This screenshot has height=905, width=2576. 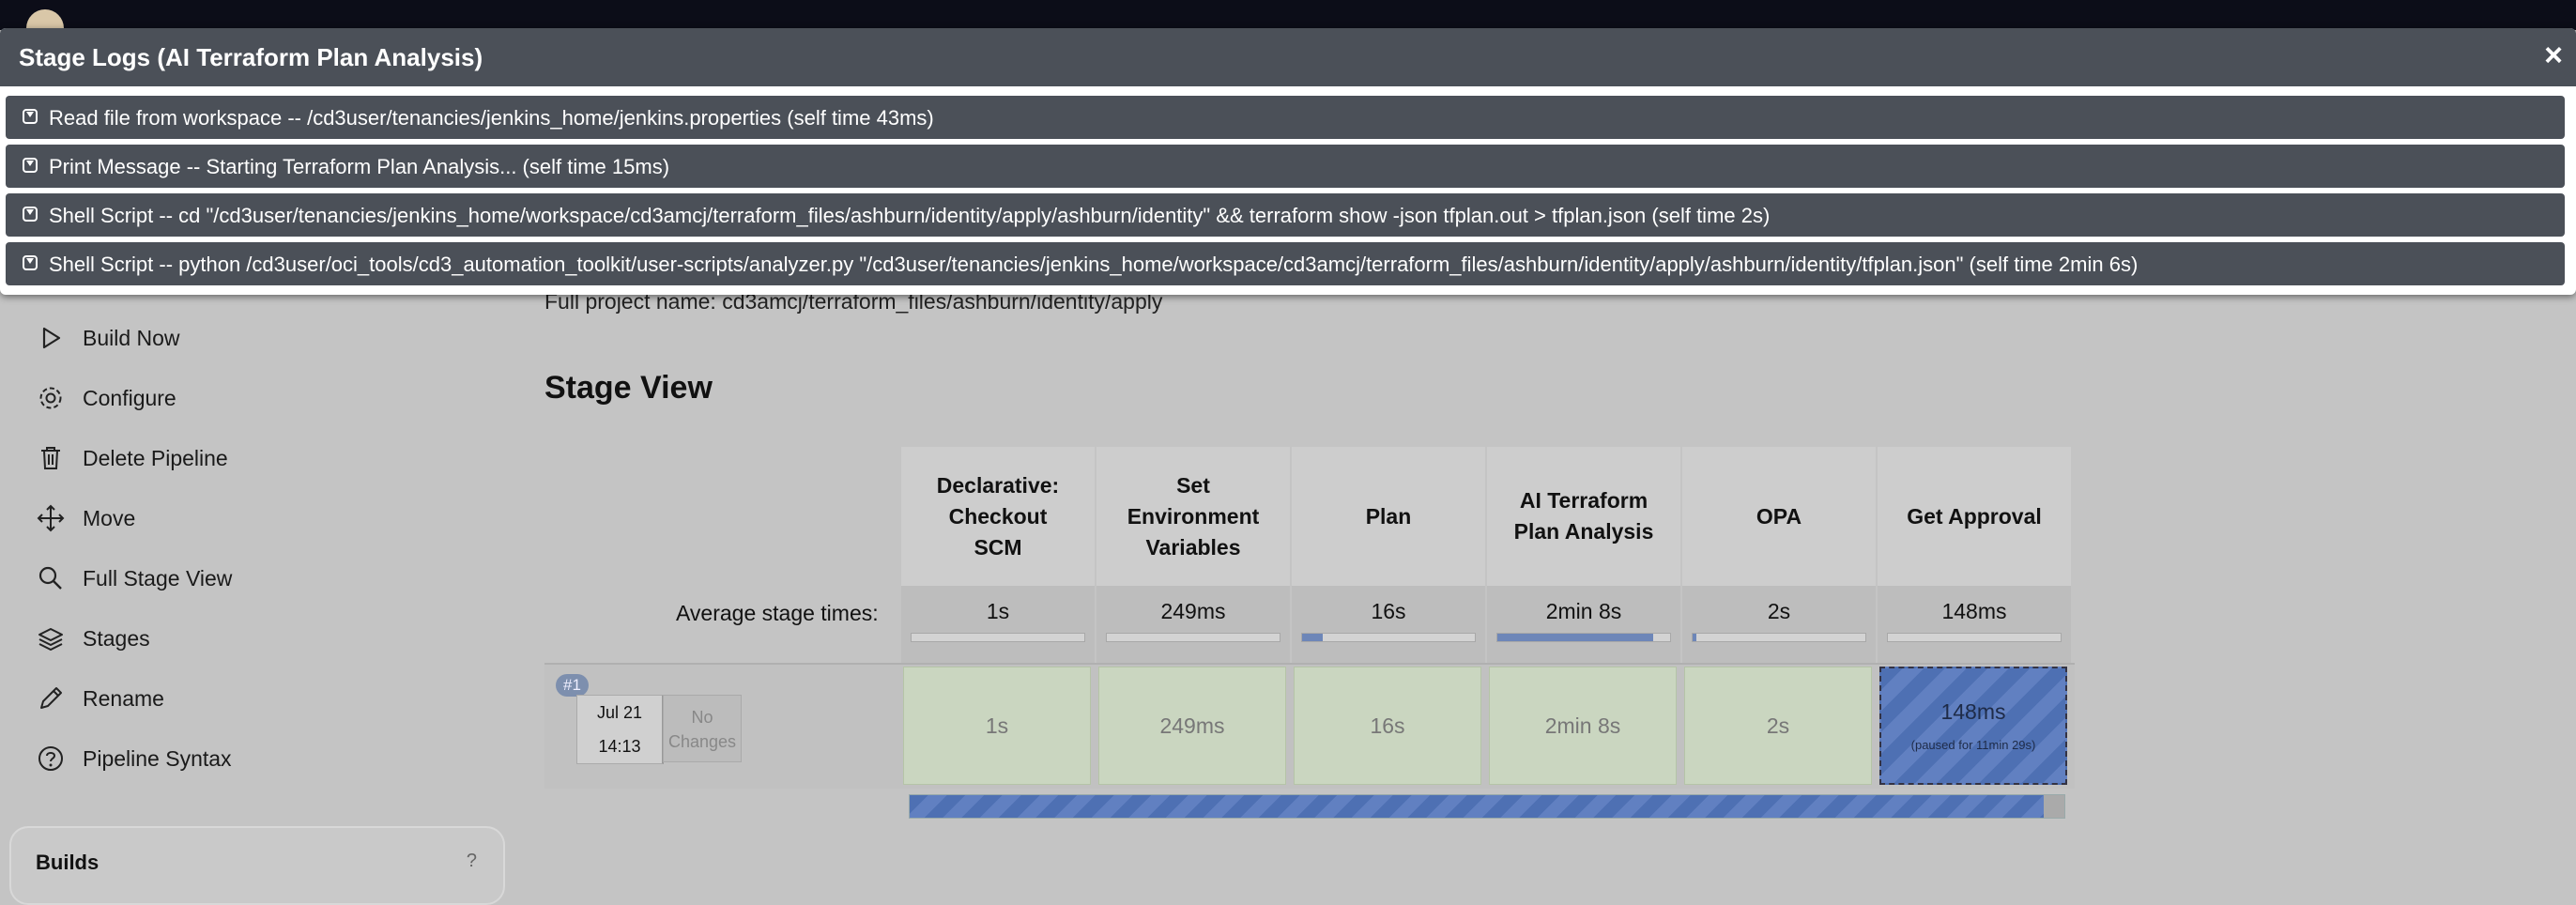 What do you see at coordinates (51, 398) in the screenshot?
I see `gear-icon` at bounding box center [51, 398].